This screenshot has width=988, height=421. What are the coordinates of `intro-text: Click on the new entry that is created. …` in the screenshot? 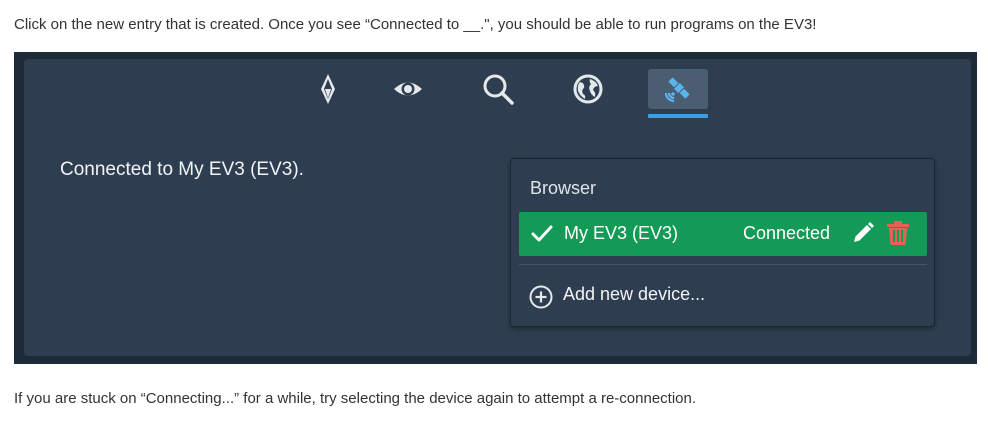 It's located at (415, 24).